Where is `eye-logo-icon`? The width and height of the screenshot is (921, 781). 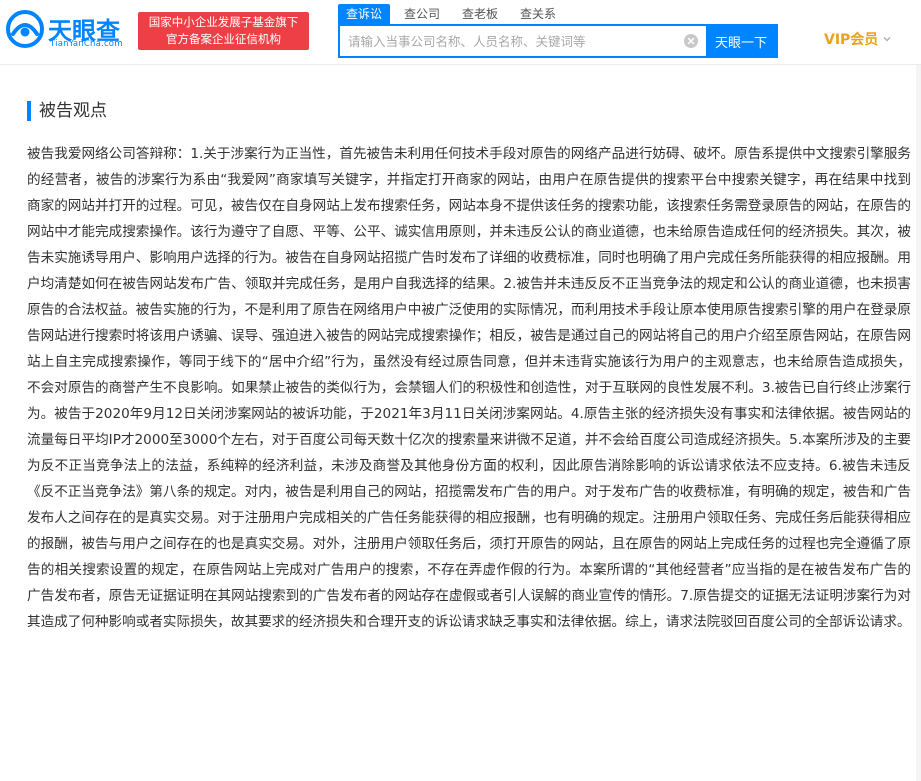 eye-logo-icon is located at coordinates (25, 29).